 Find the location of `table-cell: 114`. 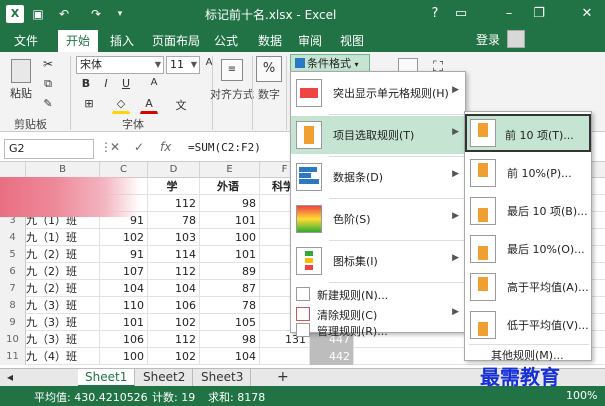

table-cell: 114 is located at coordinates (174, 254).